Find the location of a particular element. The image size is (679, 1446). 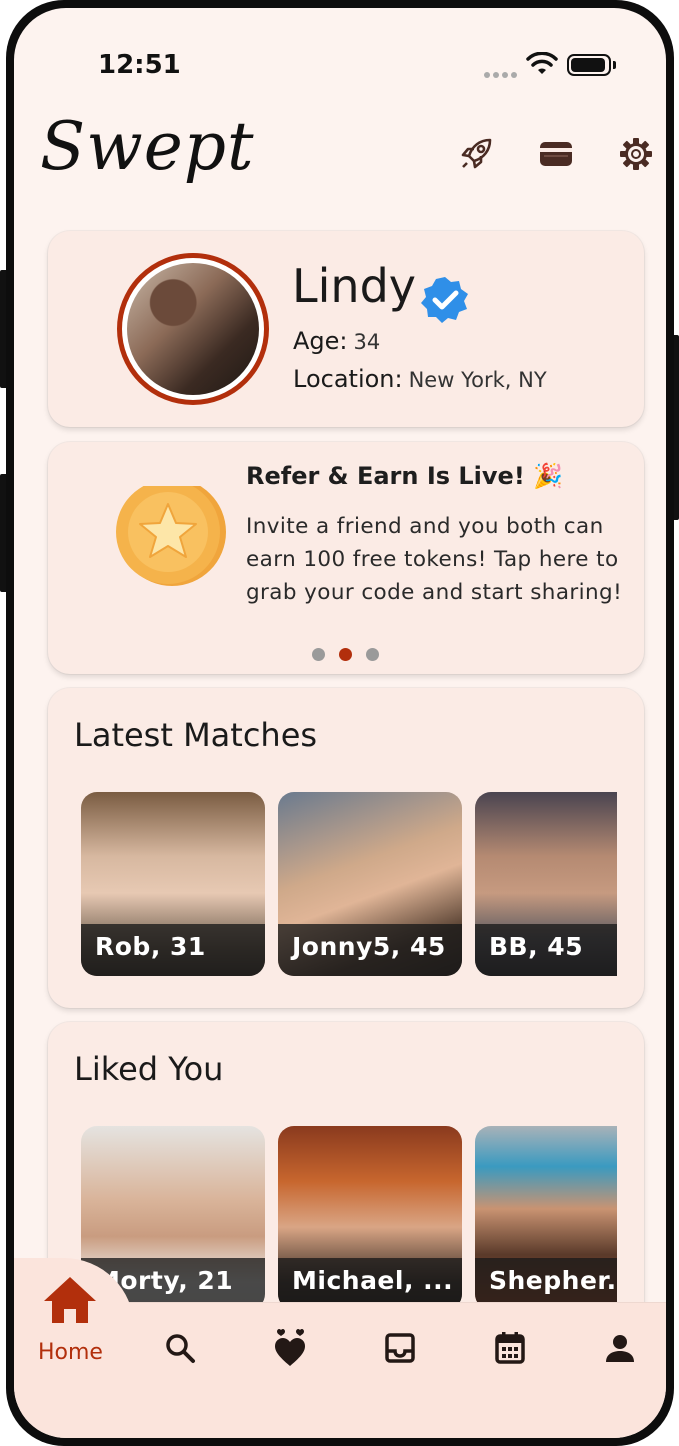

location-value: New York, NY is located at coordinates (477, 380).